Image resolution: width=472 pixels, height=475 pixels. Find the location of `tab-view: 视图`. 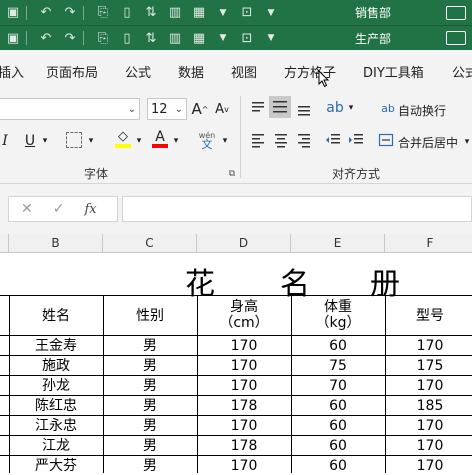

tab-view: 视图 is located at coordinates (244, 71).